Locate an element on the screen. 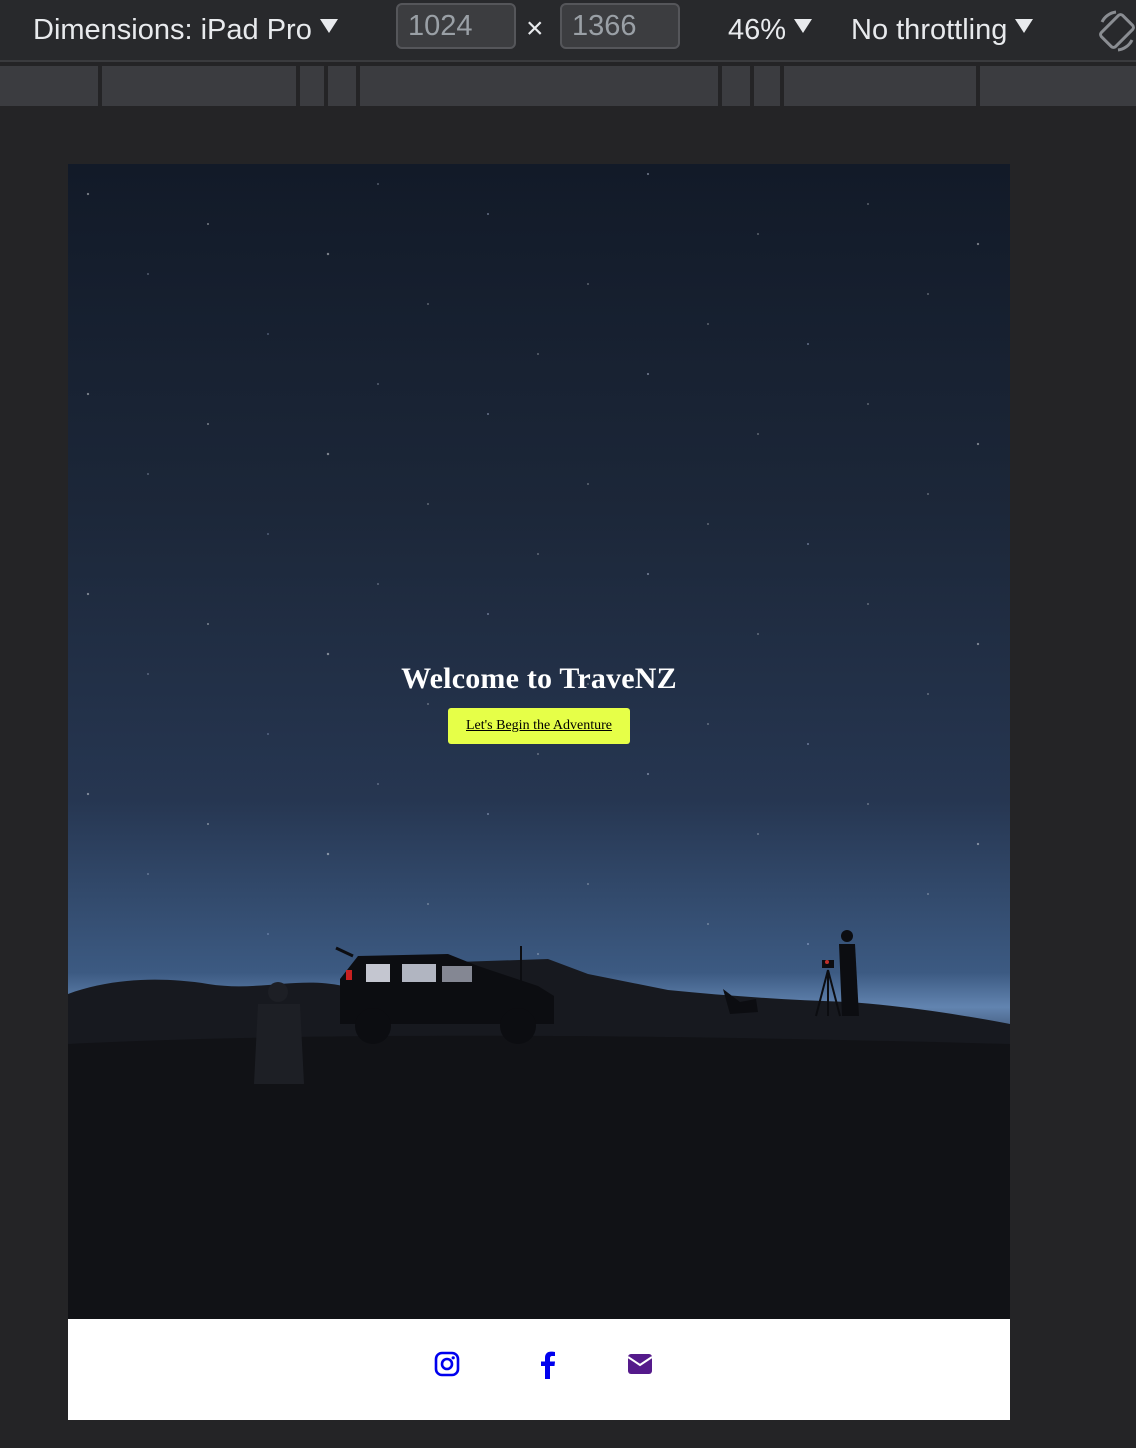 The height and width of the screenshot is (1448, 1136). footer is located at coordinates (539, 1369).